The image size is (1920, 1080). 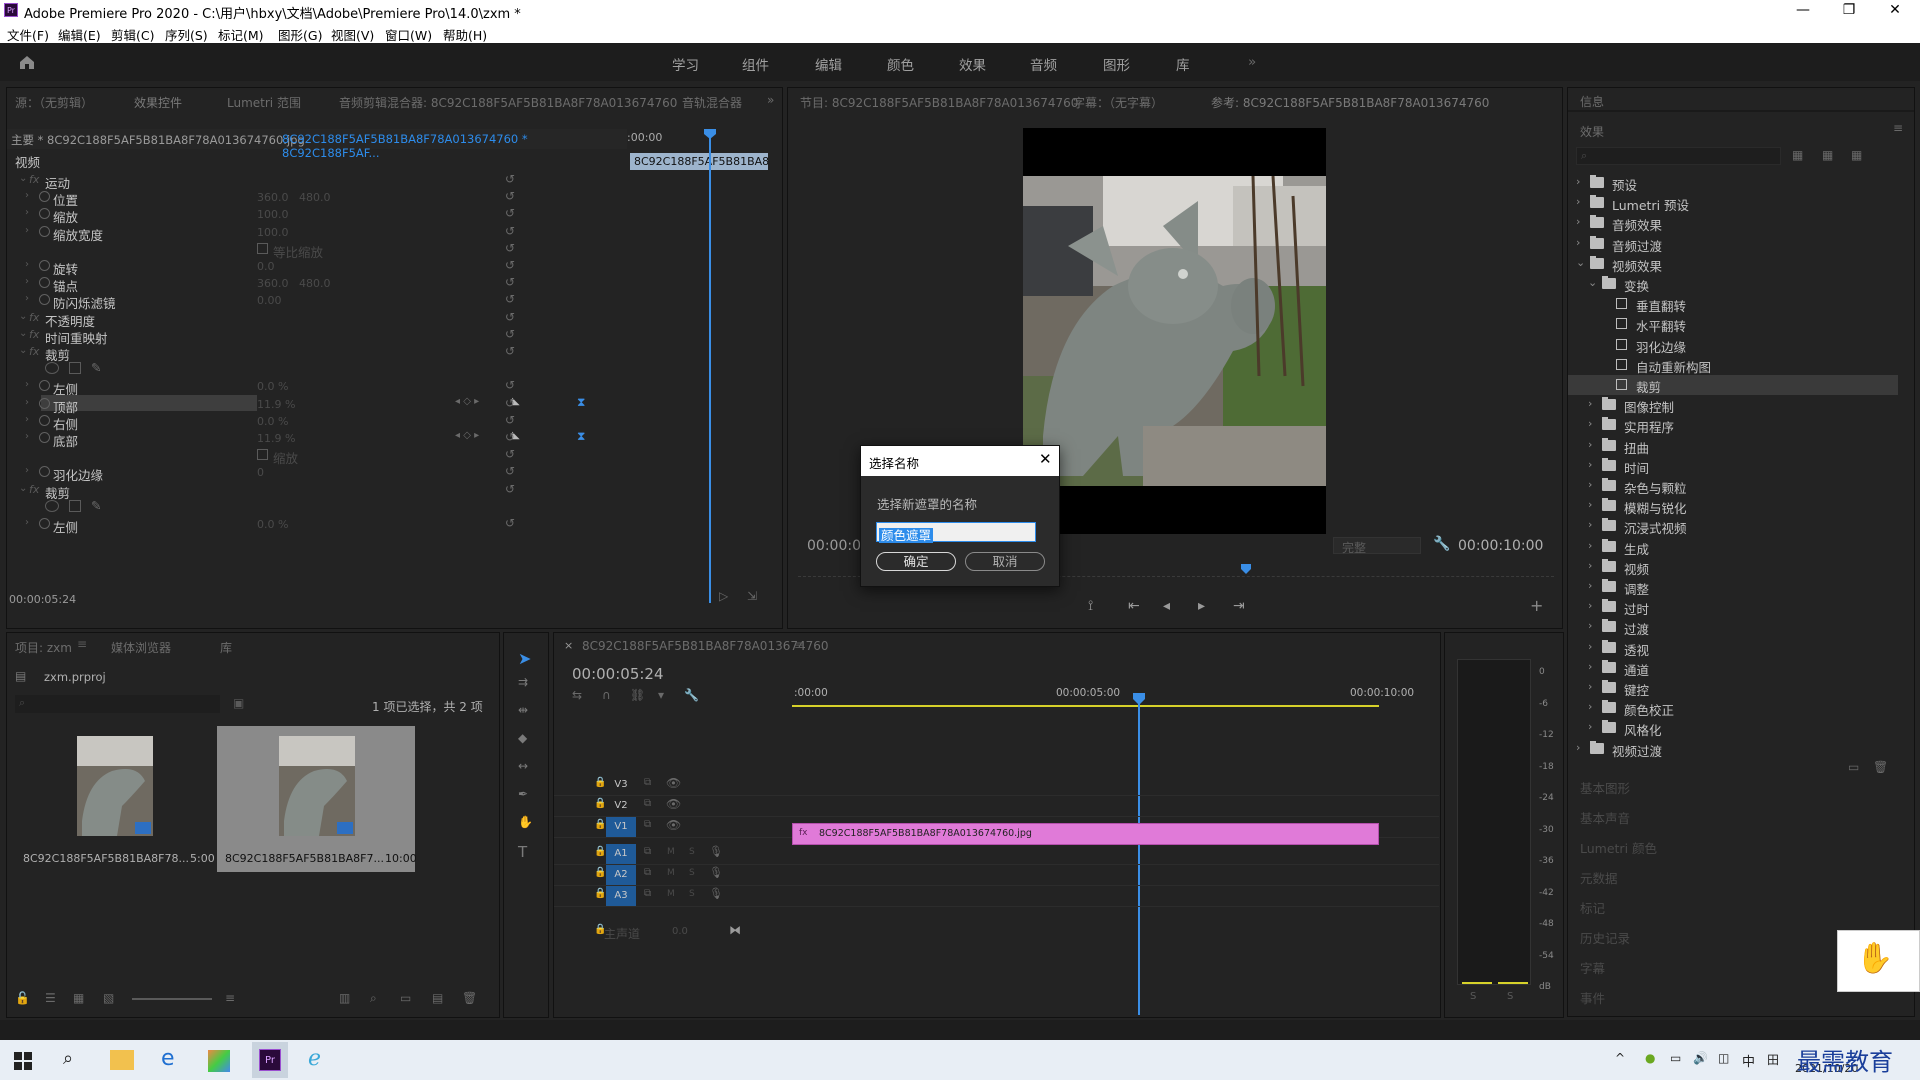 What do you see at coordinates (23, 1061) in the screenshot?
I see `windows-start-icon` at bounding box center [23, 1061].